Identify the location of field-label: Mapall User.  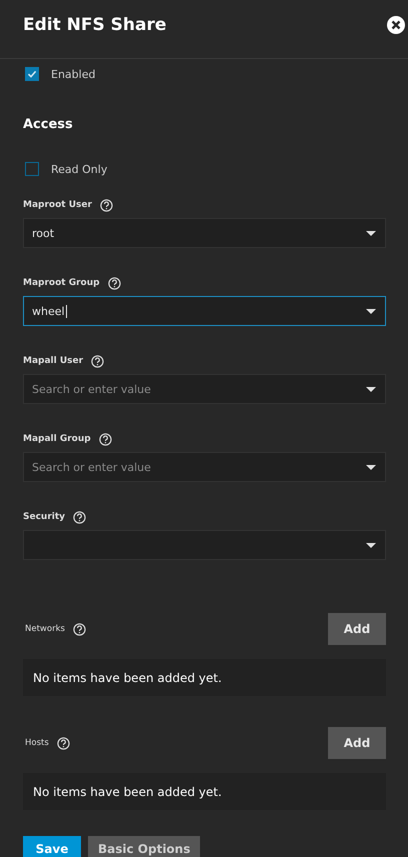
(53, 361).